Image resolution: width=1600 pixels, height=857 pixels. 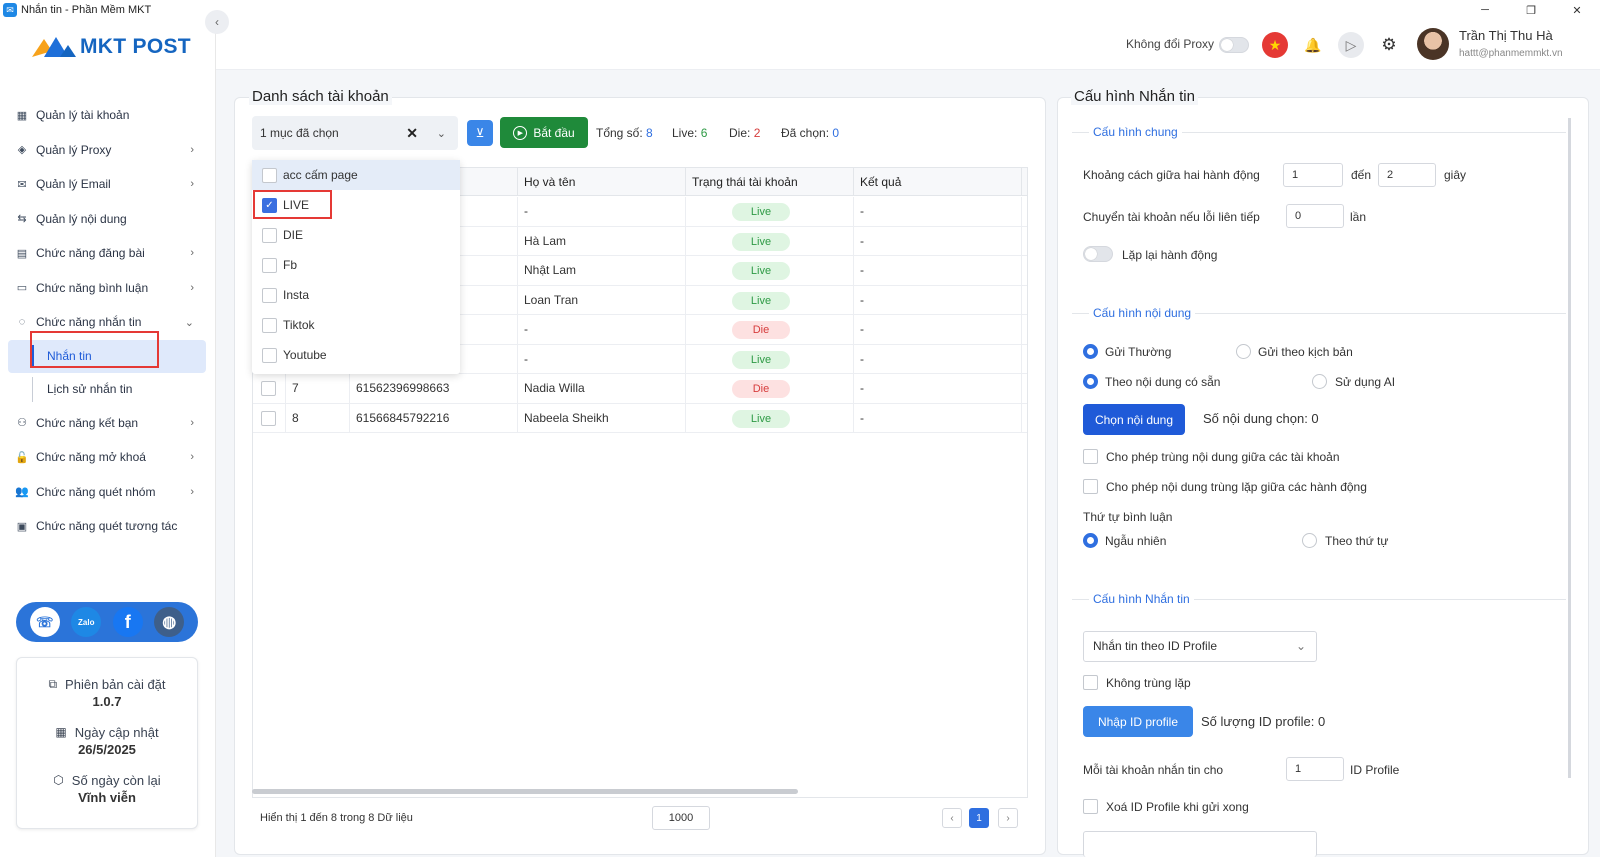 I want to click on next-page-button: ›, so click(x=1008, y=818).